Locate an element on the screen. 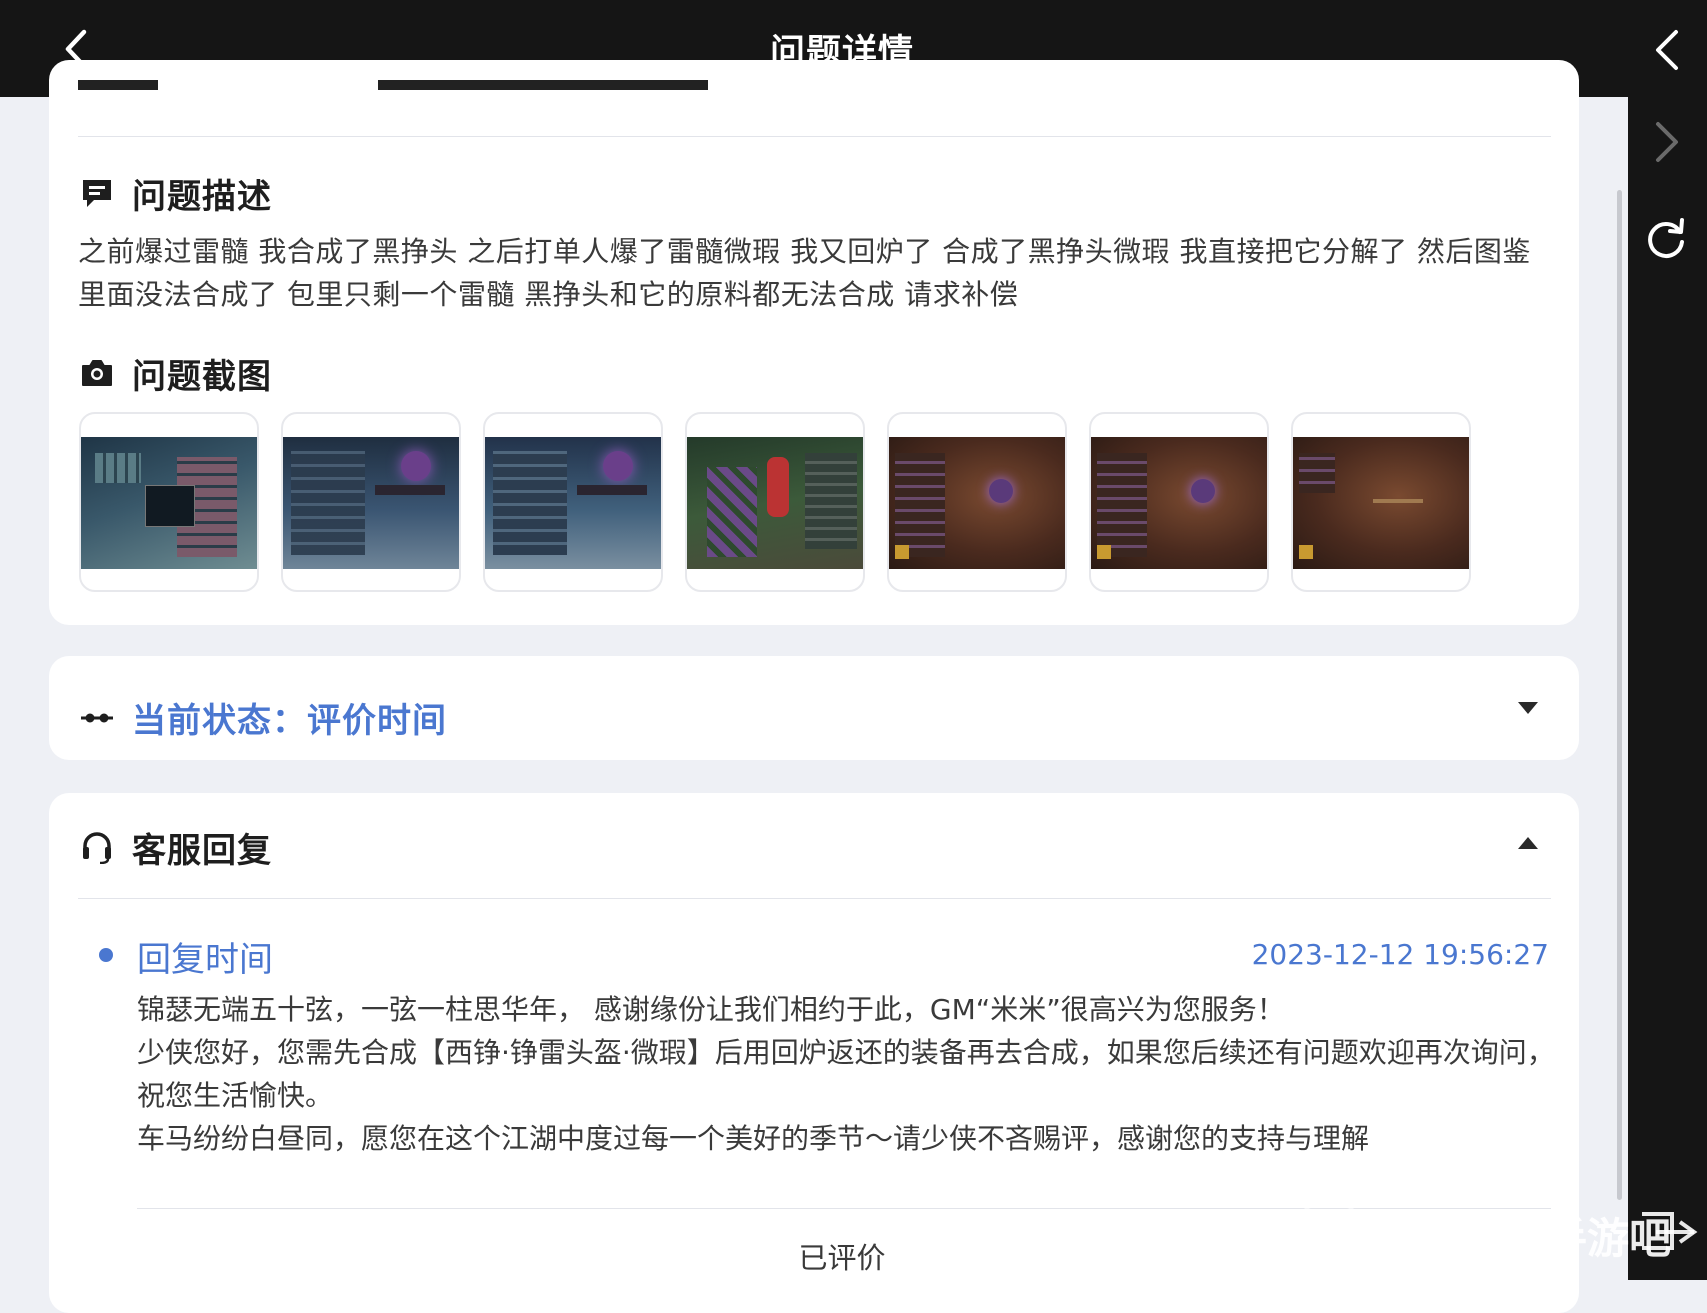  status-flow-icon is located at coordinates (97, 718).